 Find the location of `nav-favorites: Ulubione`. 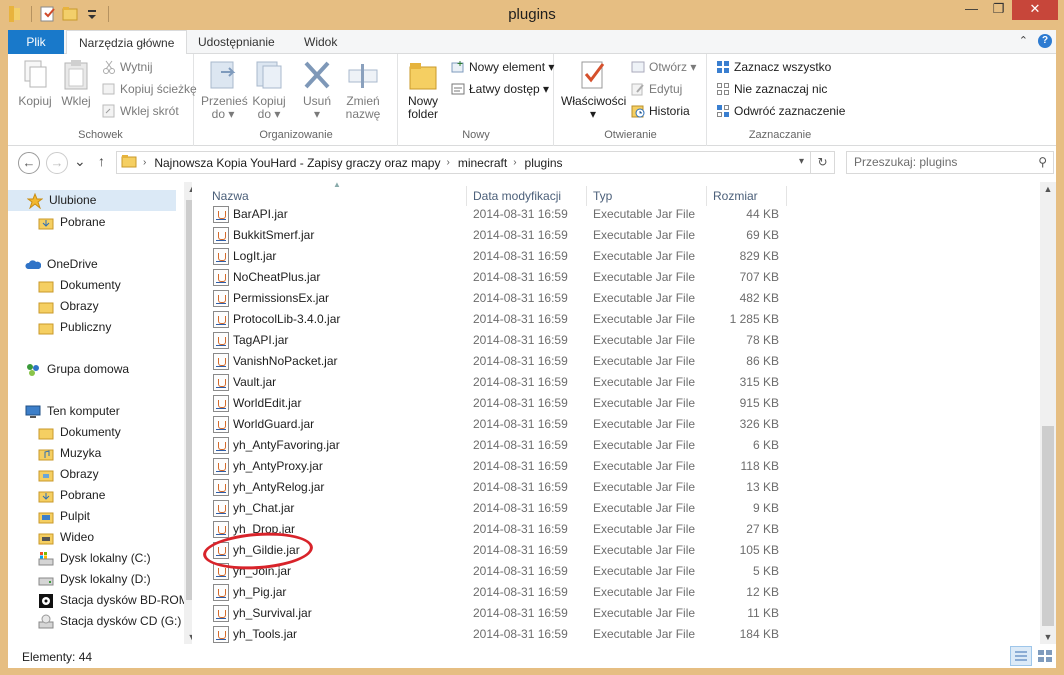

nav-favorites: Ulubione is located at coordinates (92, 200).